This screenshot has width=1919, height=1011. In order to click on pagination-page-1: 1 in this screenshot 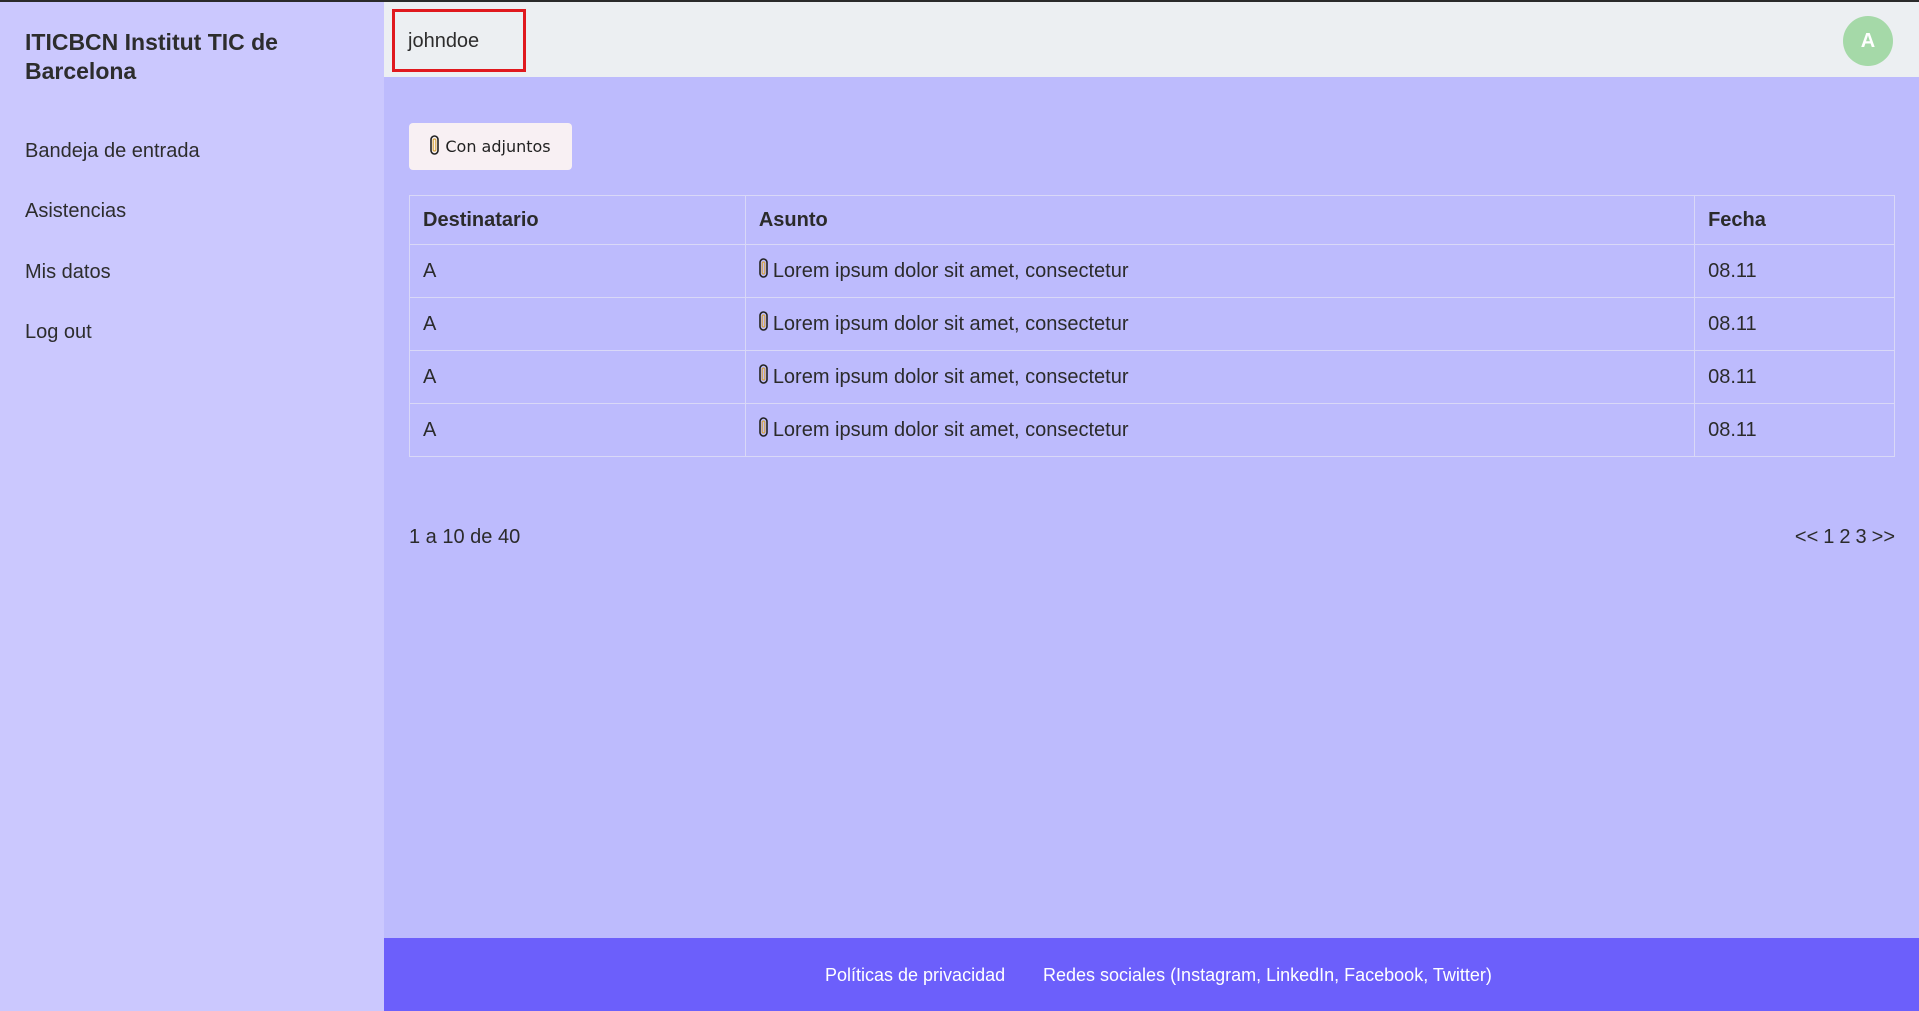, I will do `click(1828, 537)`.